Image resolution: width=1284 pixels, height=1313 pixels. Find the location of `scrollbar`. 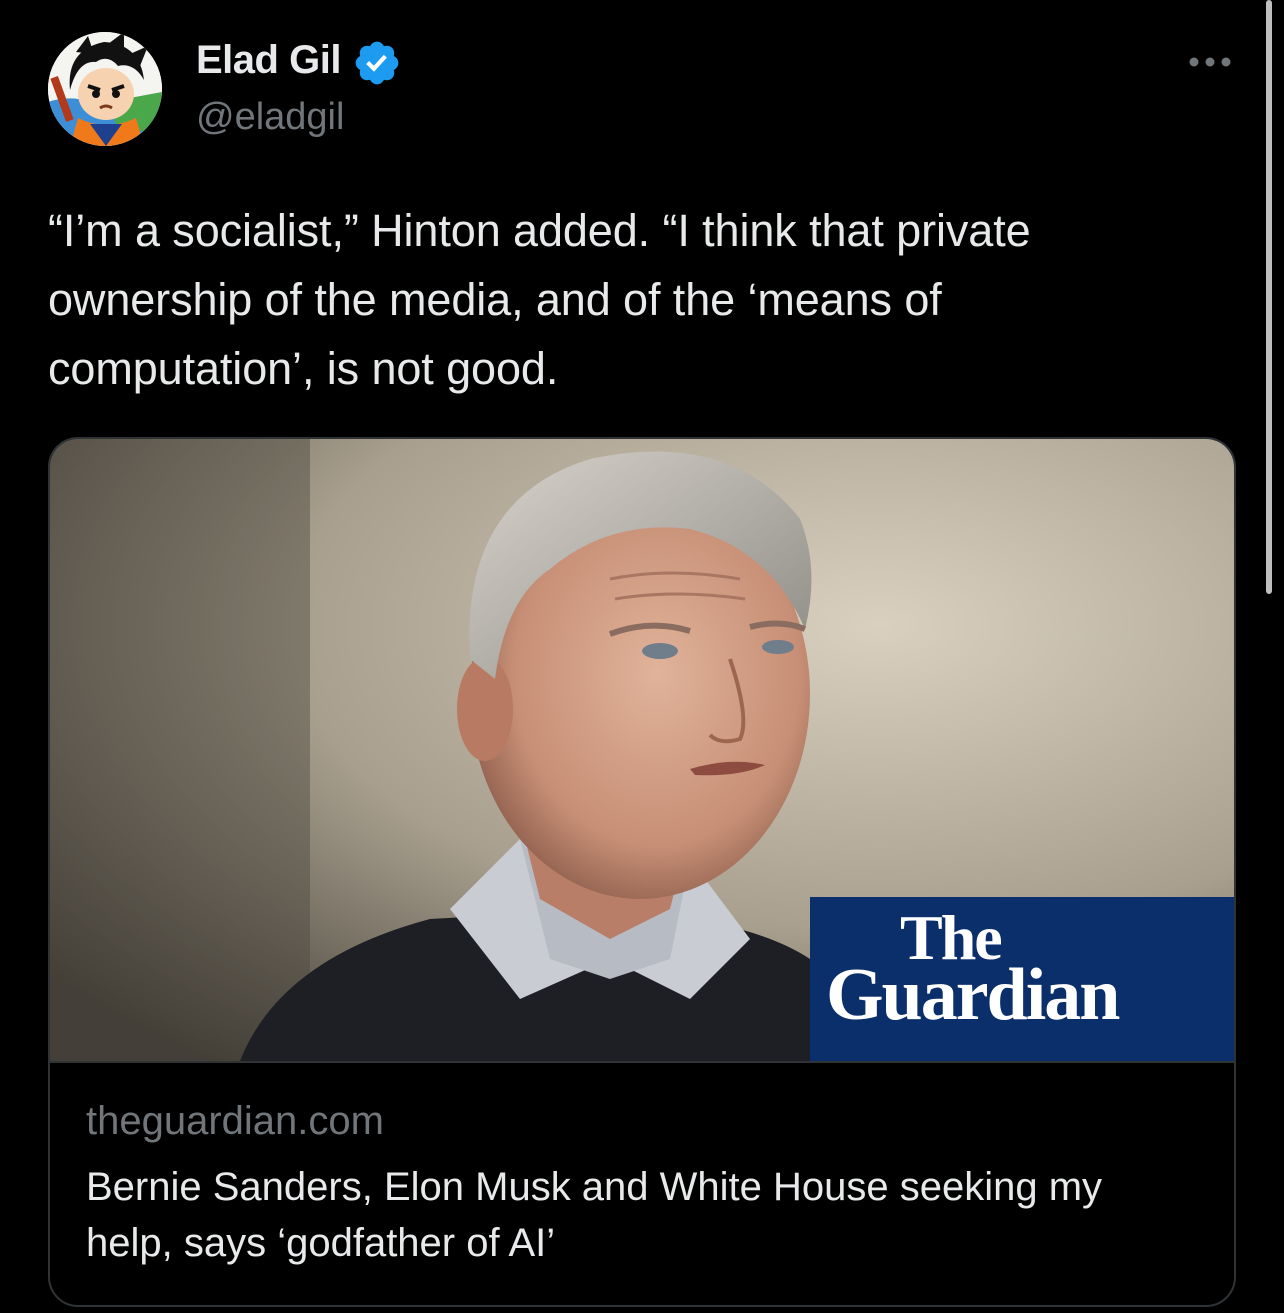

scrollbar is located at coordinates (1269, 298).